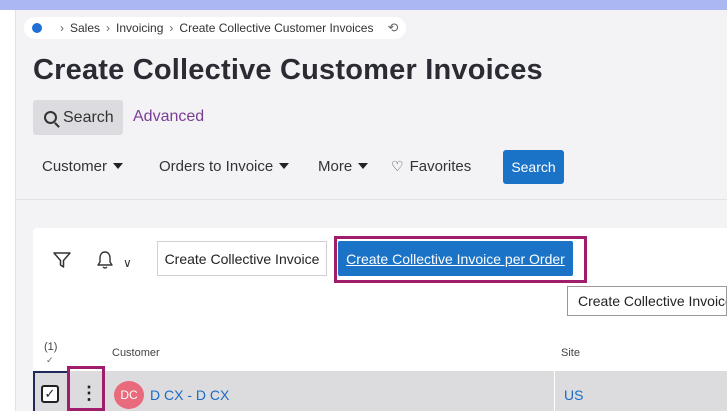 The height and width of the screenshot is (411, 727). Describe the element at coordinates (242, 258) in the screenshot. I see `create-collective-invoice-button: Create Collective Invoice` at that location.